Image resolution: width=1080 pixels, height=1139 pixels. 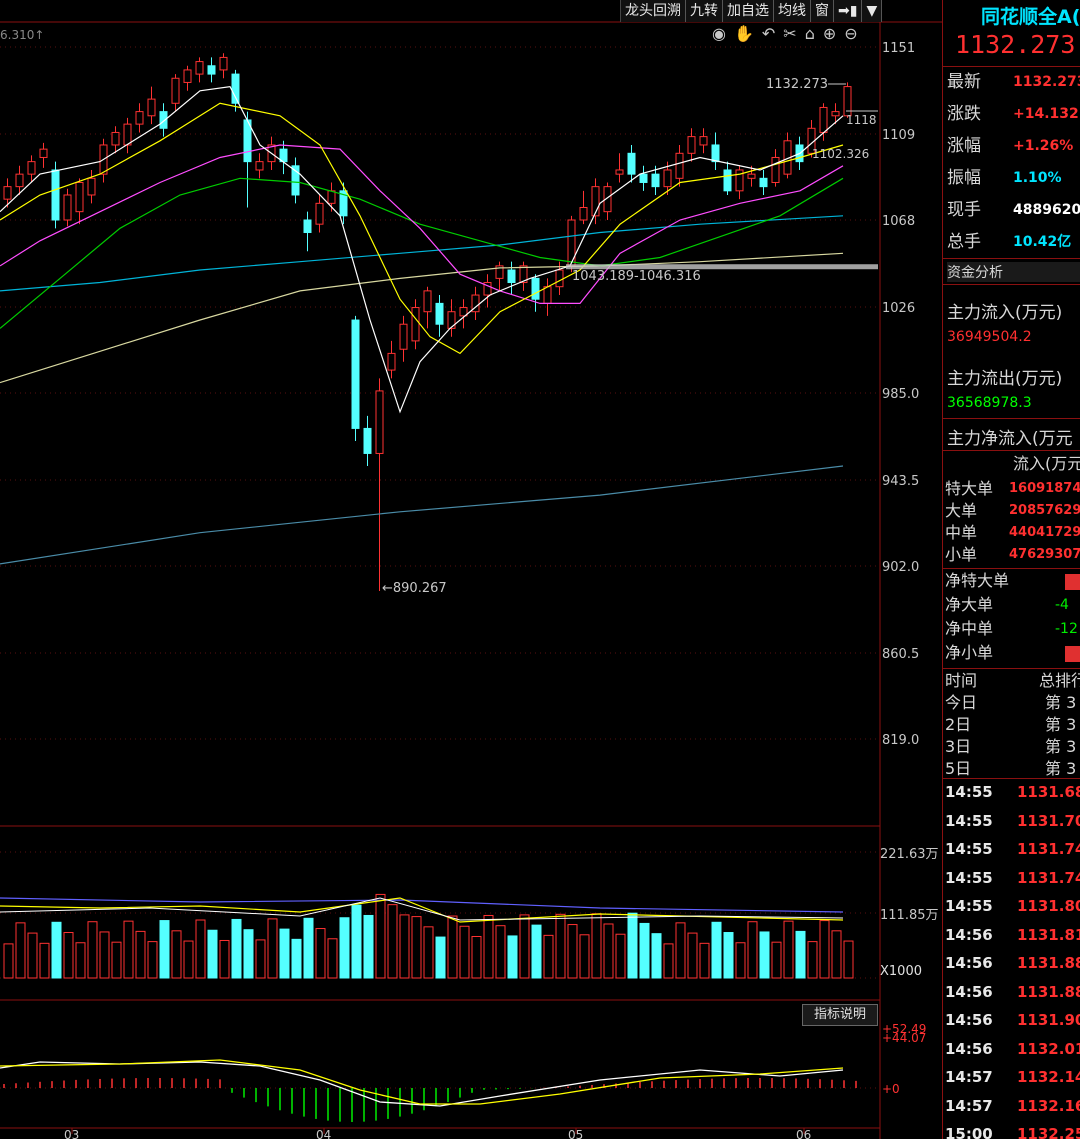 I want to click on stat-row: 总手 10.42亿, so click(x=1013, y=242).